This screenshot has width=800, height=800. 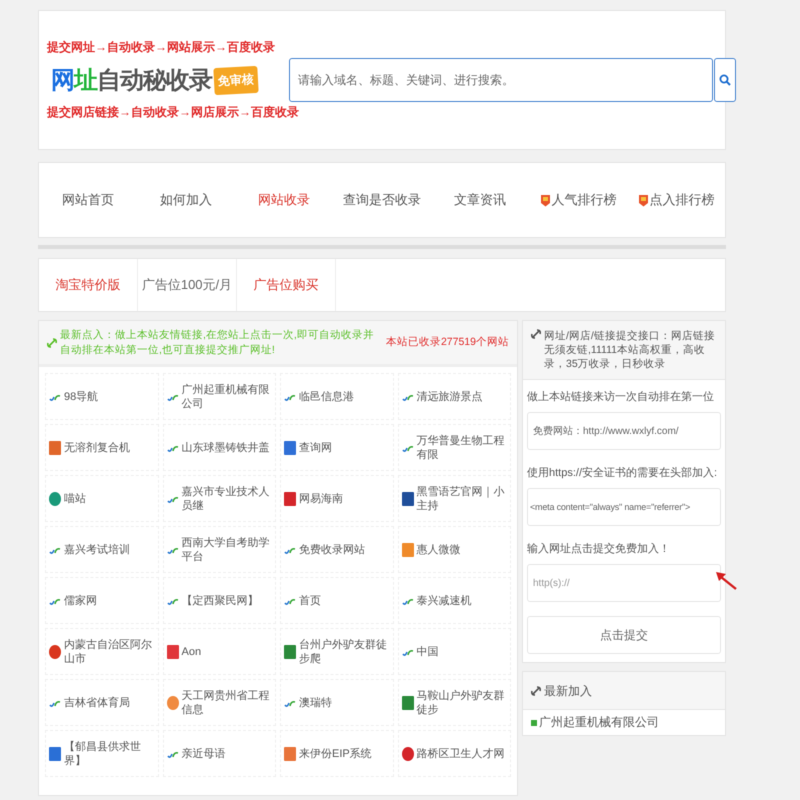 I want to click on instruction-text: 使用https://安全证书的需要在头部加入:, so click(x=622, y=473).